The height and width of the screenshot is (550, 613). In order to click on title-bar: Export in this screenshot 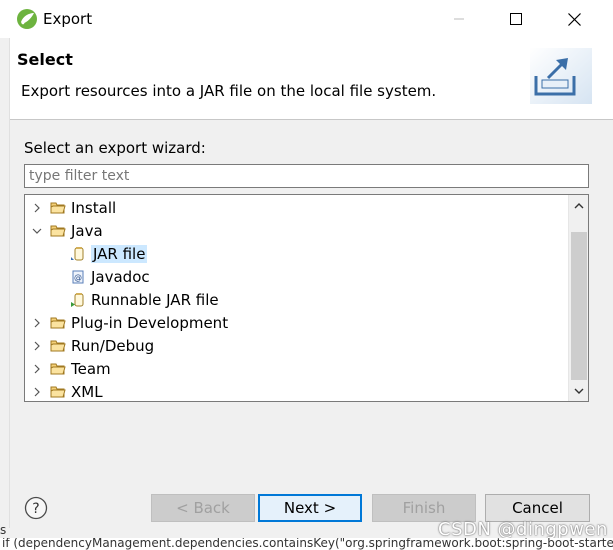, I will do `click(306, 19)`.